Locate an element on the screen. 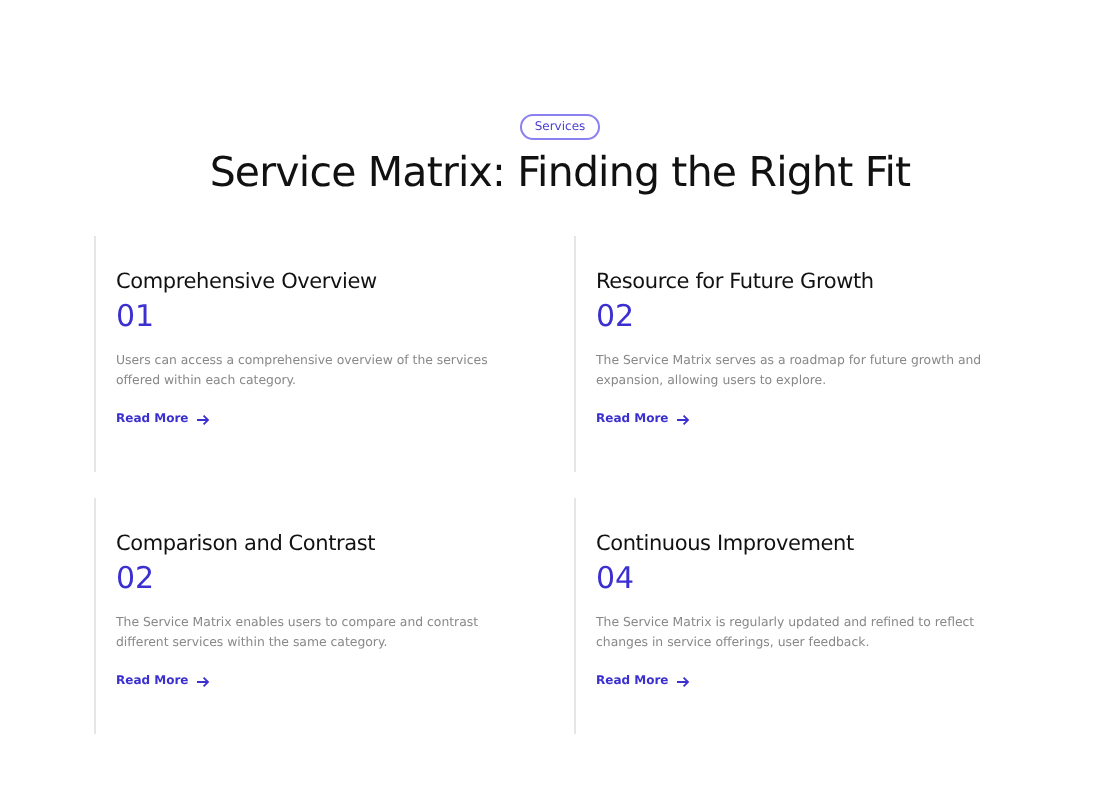 This screenshot has width=1120, height=800. card-title: Resource for Future Growth is located at coordinates (735, 282).